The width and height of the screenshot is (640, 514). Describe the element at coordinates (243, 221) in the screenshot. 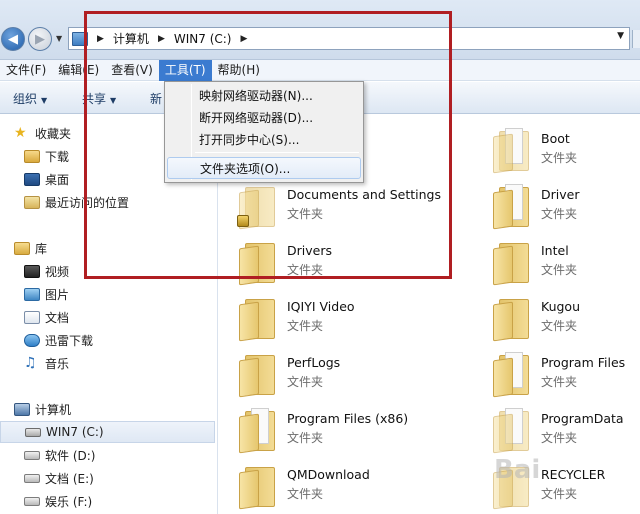

I see `lock-icon` at that location.